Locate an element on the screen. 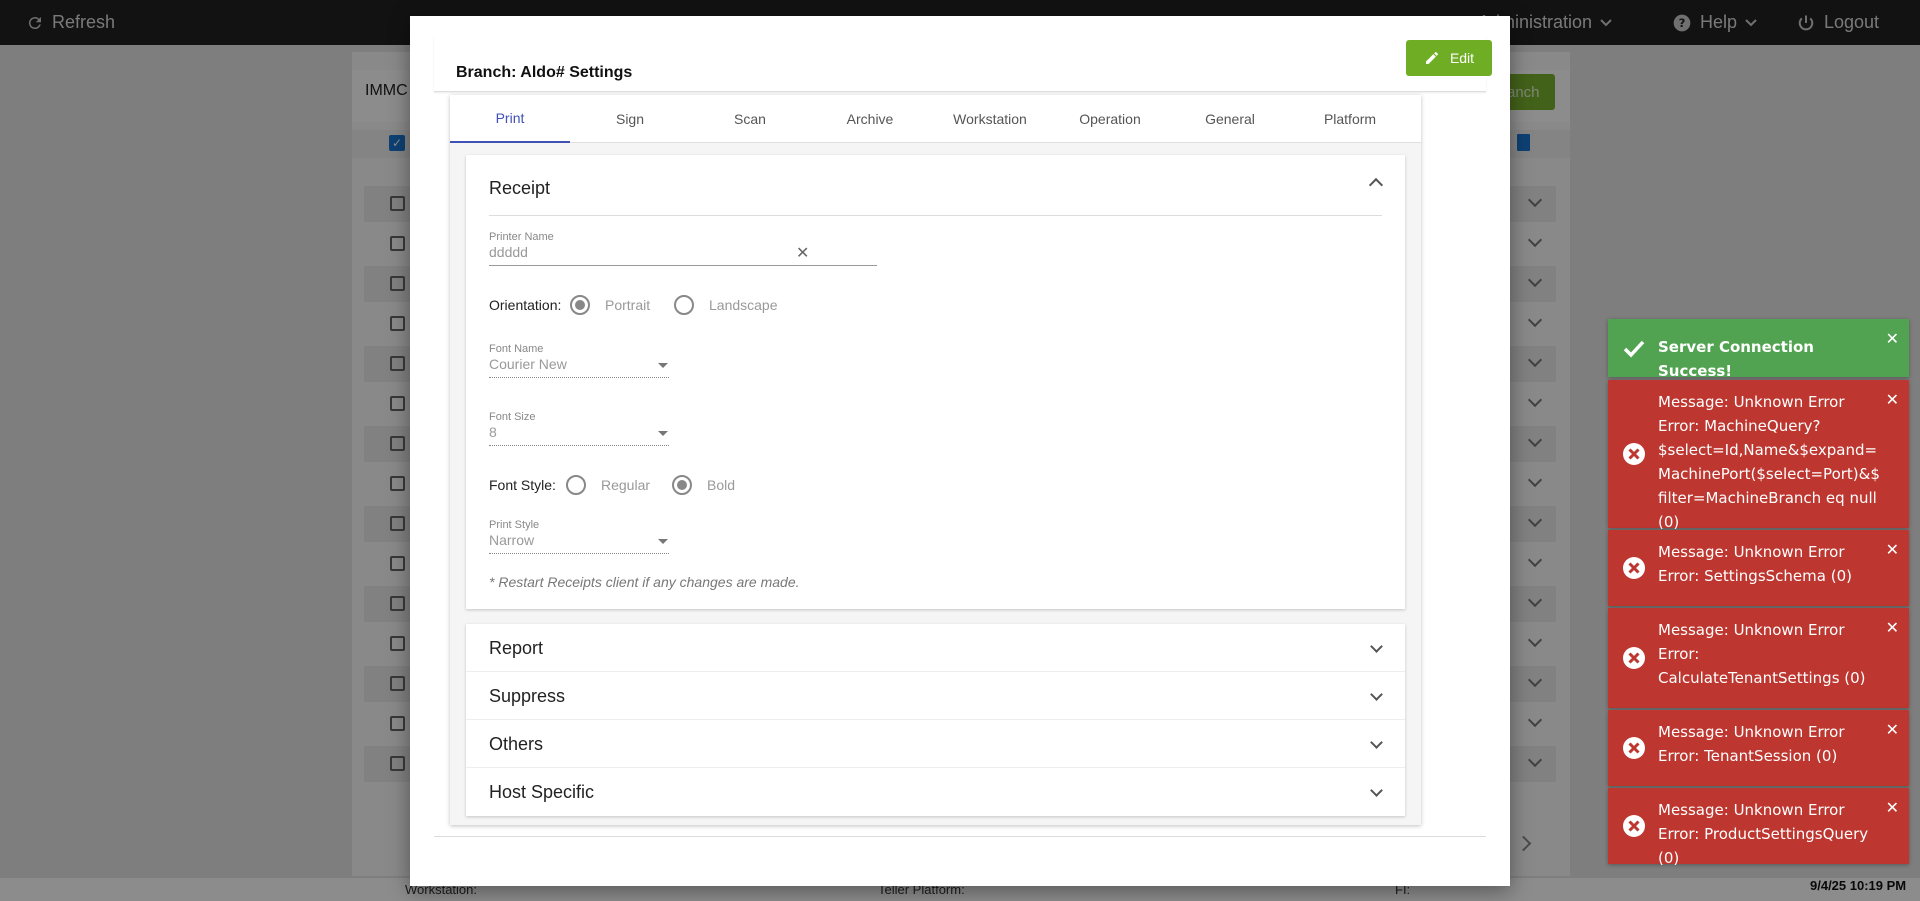 The height and width of the screenshot is (901, 1920). font-style-bold-radio is located at coordinates (682, 485).